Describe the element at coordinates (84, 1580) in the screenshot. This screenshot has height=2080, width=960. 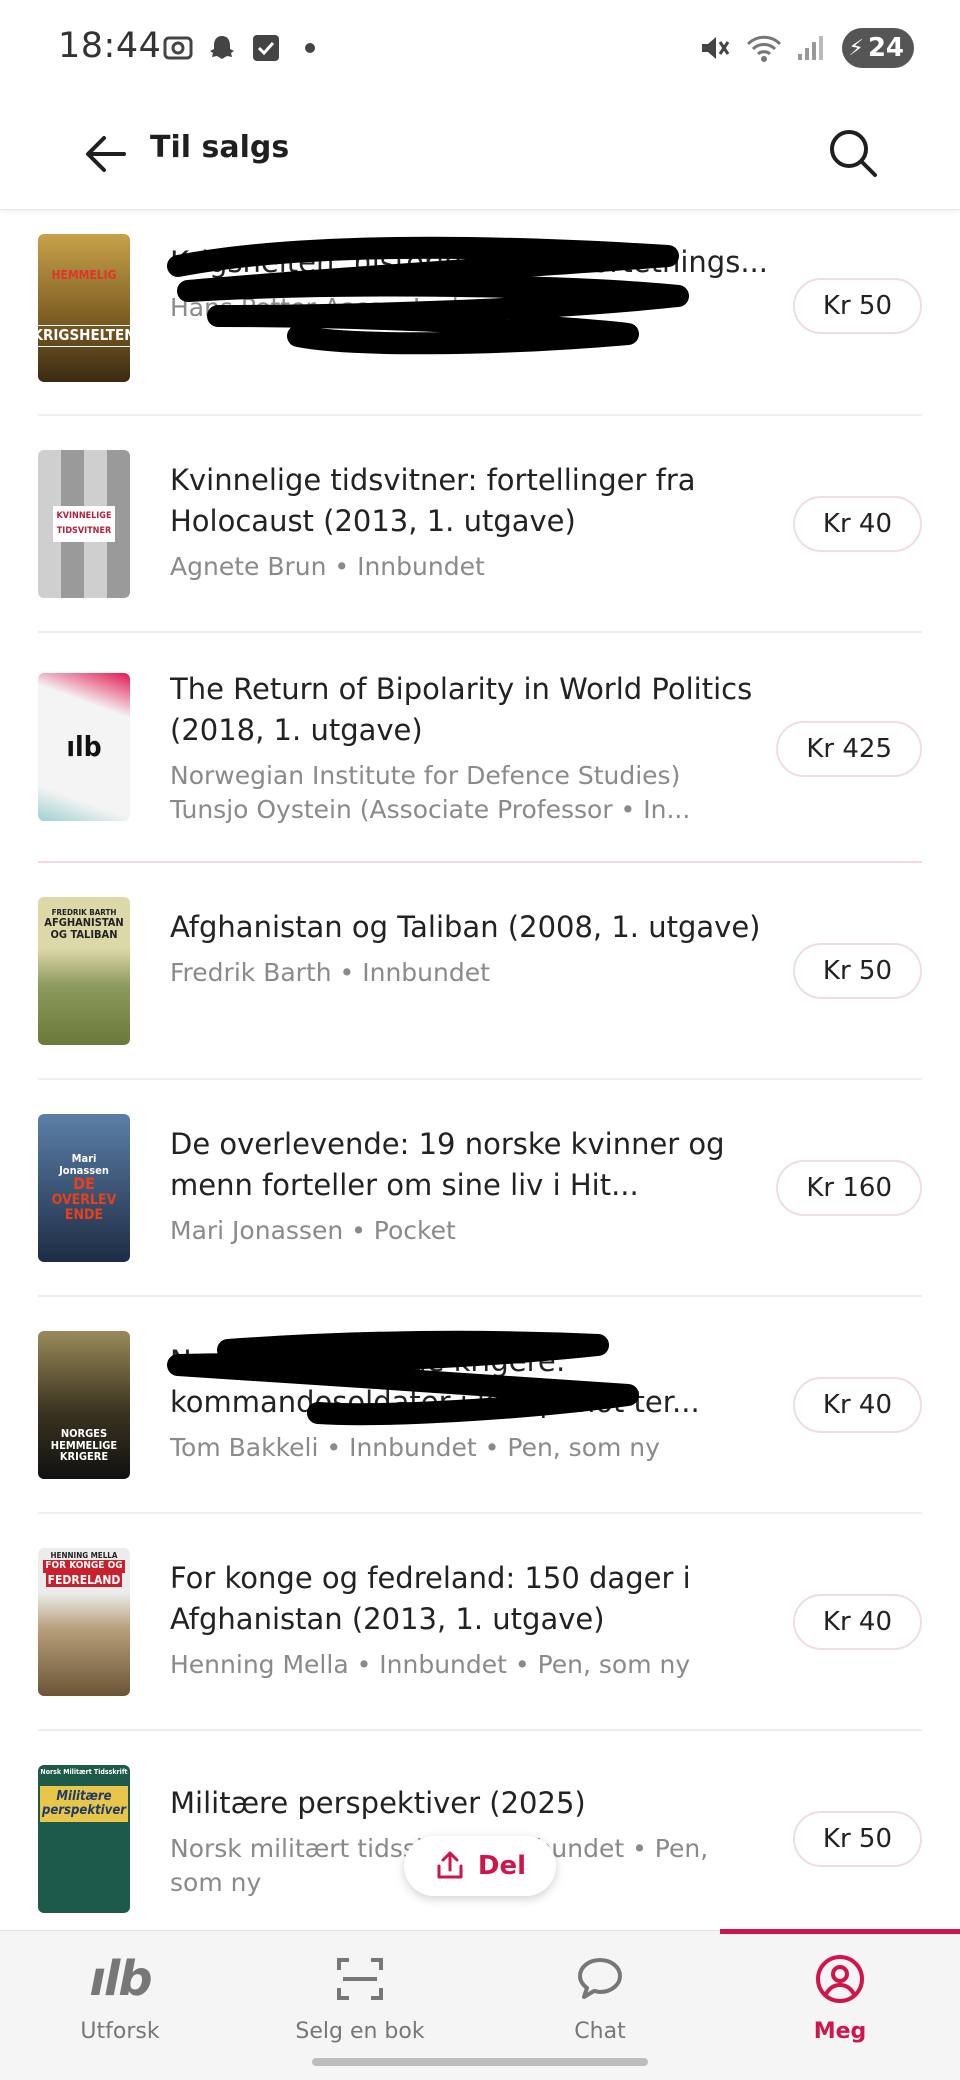
I see `cover-text: FEDRELAND` at that location.